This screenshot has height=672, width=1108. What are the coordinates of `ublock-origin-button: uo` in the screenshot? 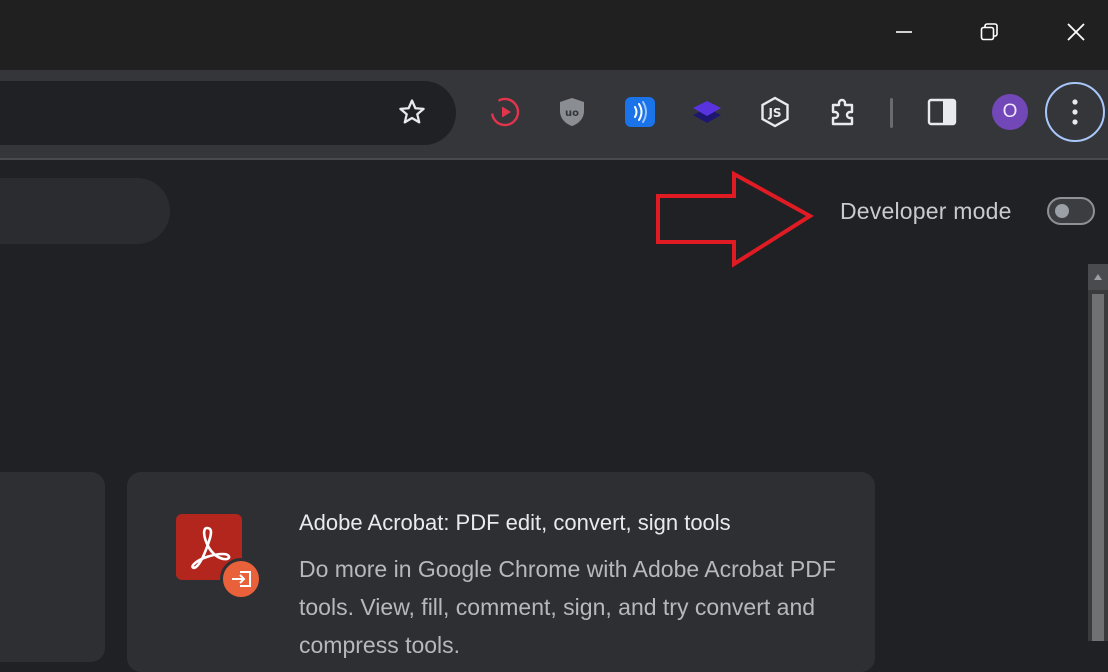 It's located at (572, 112).